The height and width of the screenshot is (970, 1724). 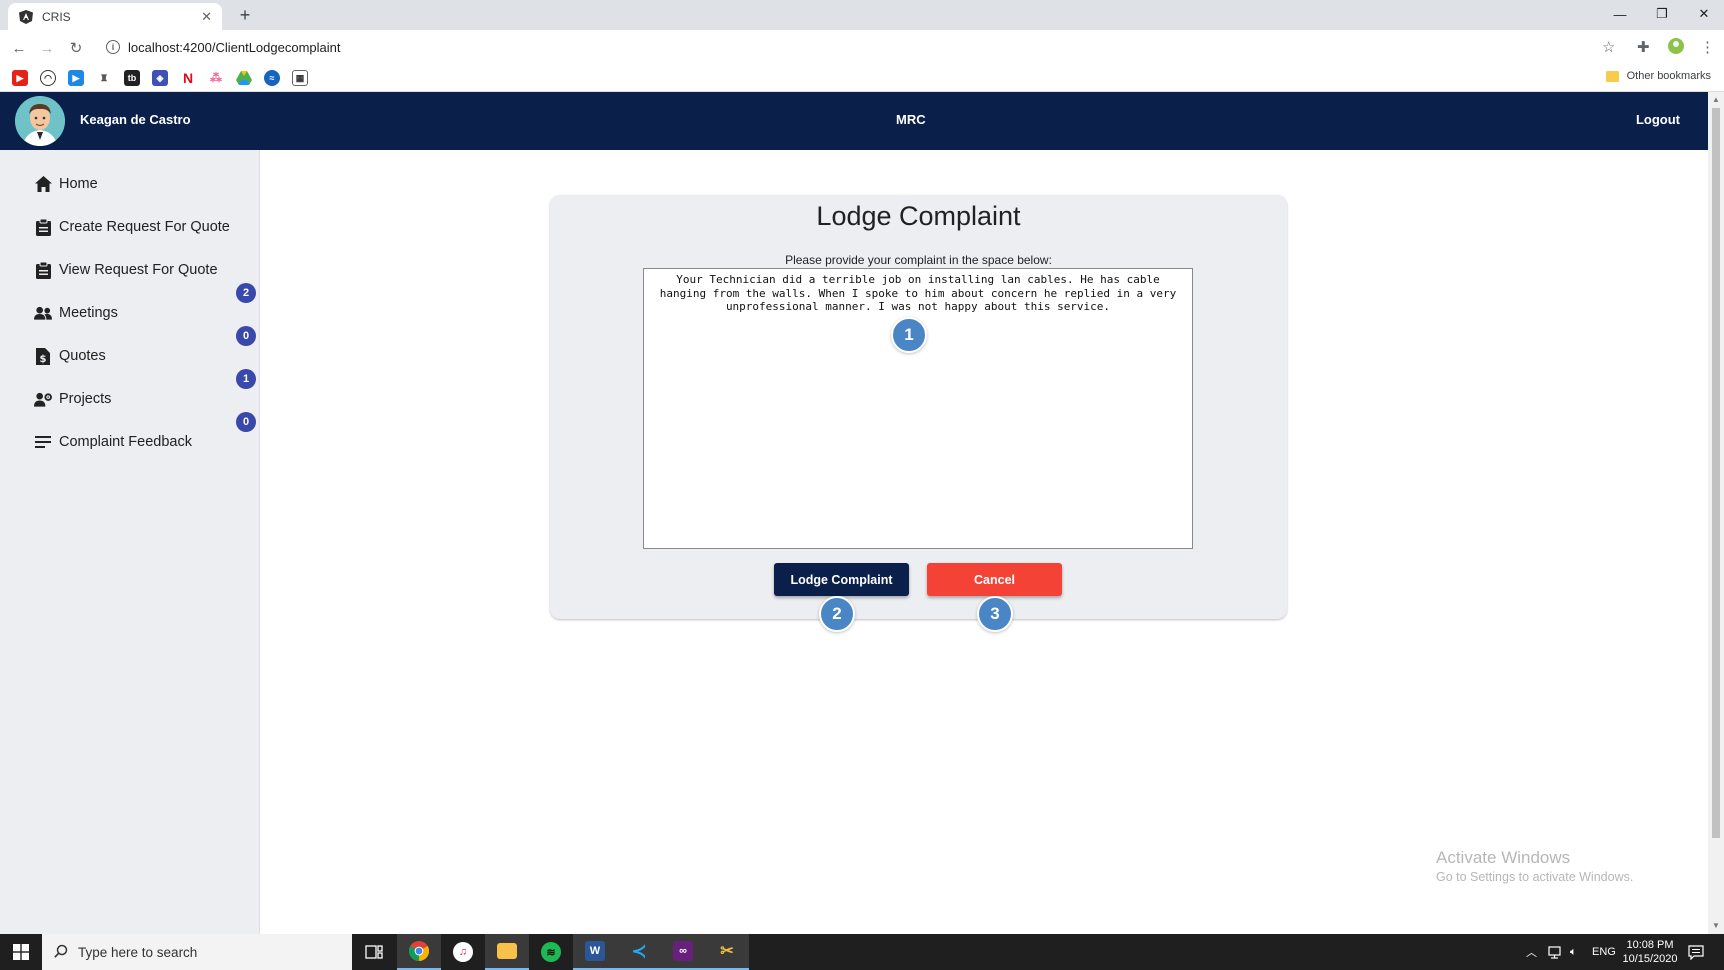 What do you see at coordinates (854, 121) in the screenshot?
I see `app-header: Keagan de Castro MRC Logout` at bounding box center [854, 121].